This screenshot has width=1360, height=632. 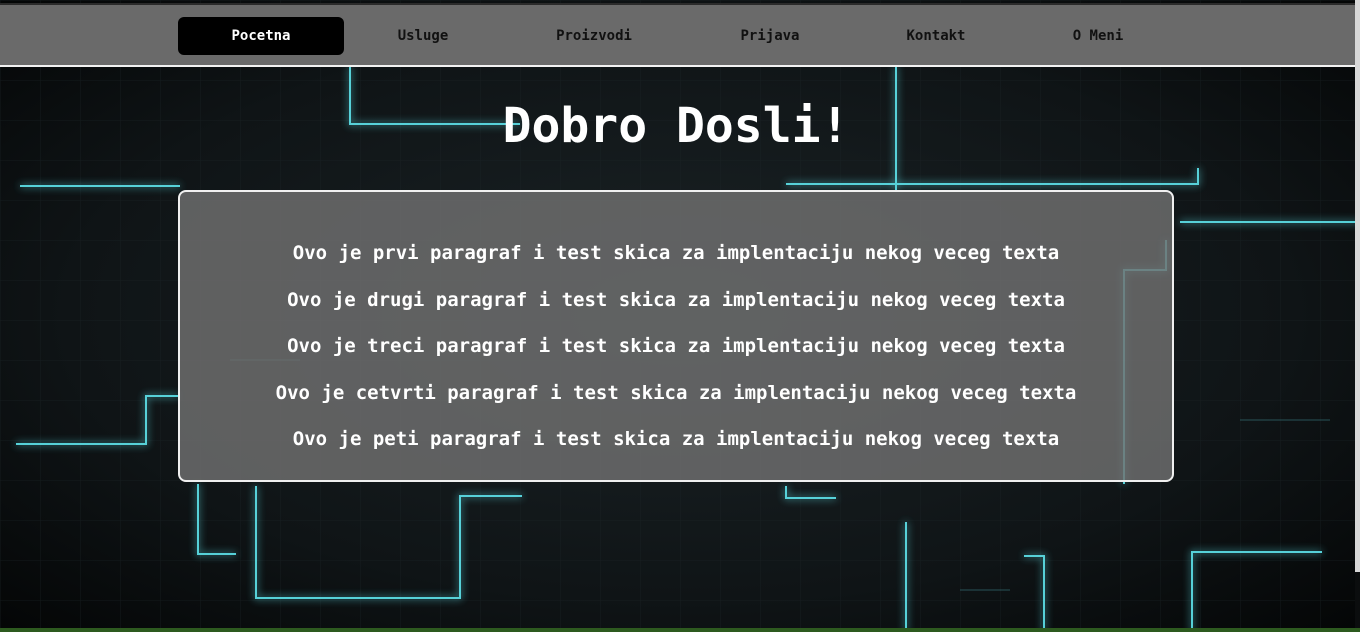 I want to click on nav-item-pocetna: Pocetna, so click(x=261, y=36).